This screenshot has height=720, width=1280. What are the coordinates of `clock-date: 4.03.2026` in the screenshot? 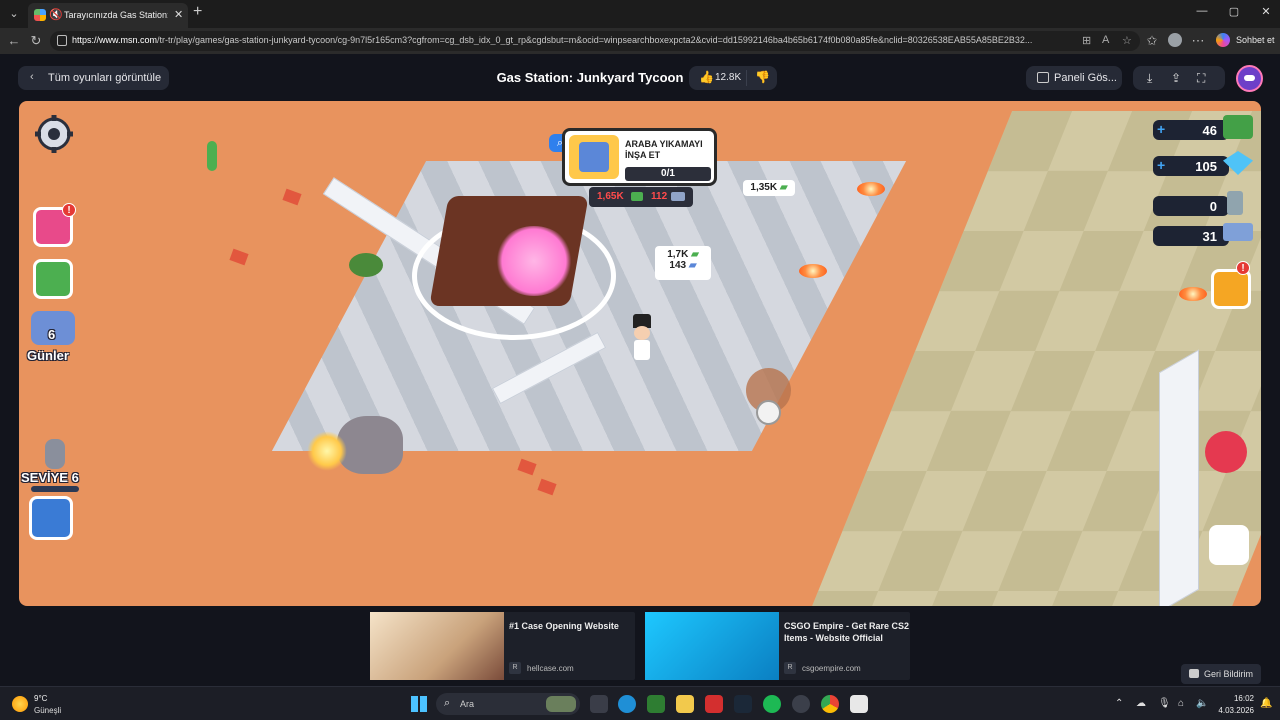 It's located at (1233, 710).